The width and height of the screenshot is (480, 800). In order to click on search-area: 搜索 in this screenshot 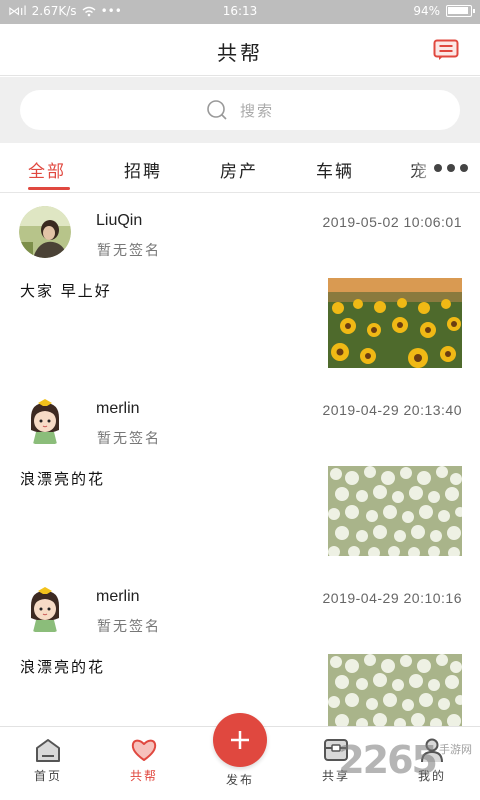, I will do `click(240, 110)`.